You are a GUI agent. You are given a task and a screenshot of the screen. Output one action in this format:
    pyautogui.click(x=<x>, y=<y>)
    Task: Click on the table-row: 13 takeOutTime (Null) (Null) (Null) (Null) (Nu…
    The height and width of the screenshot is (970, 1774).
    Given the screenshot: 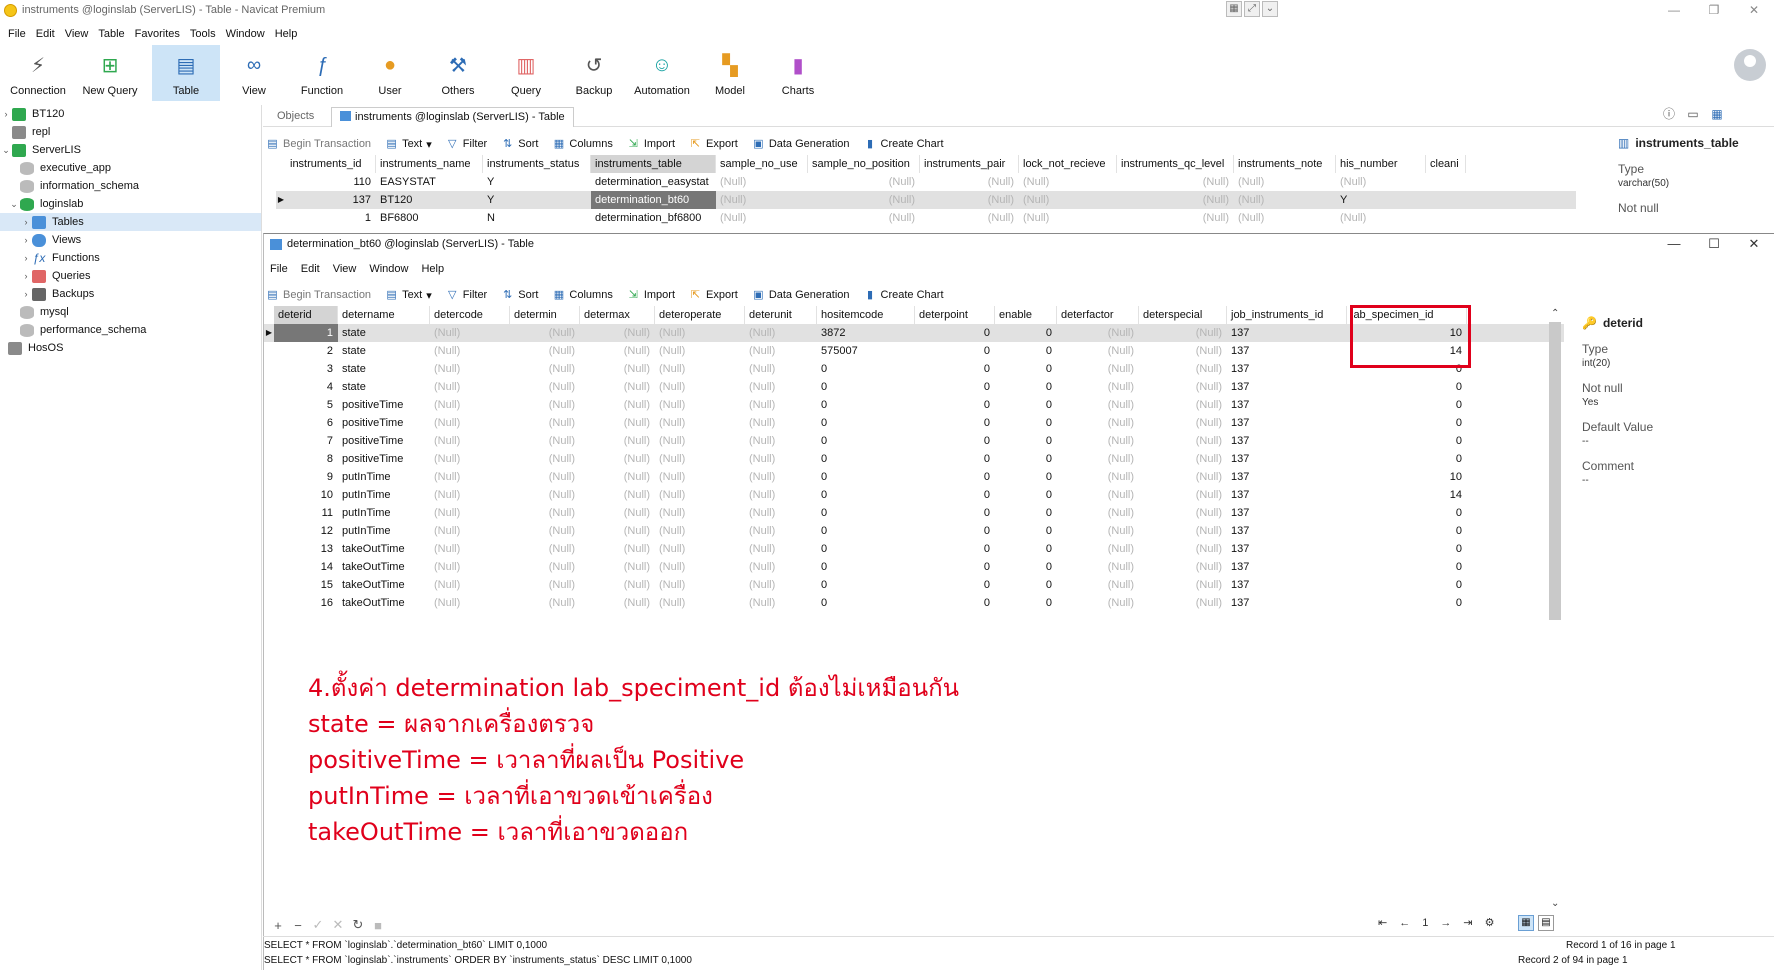 What is the action you would take?
    pyautogui.click(x=914, y=549)
    